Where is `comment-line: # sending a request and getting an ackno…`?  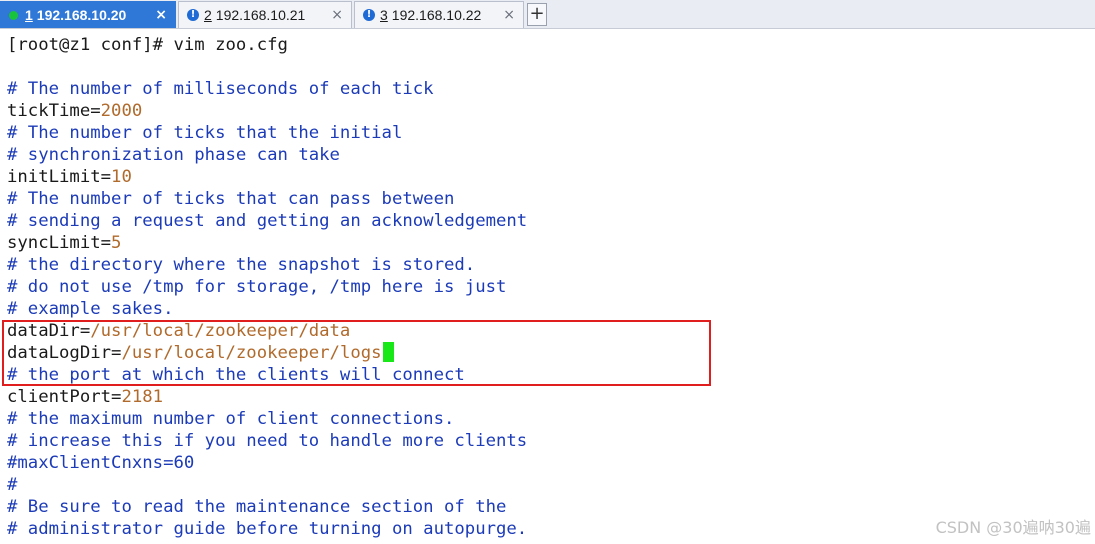
comment-line: # sending a request and getting an ackno… is located at coordinates (267, 221).